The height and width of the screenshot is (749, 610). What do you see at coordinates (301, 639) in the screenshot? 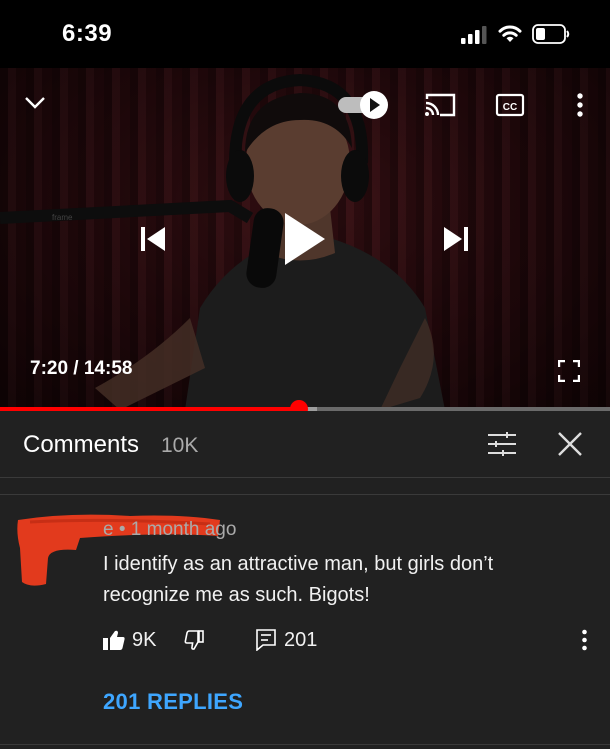
I see `reply-count: 201` at bounding box center [301, 639].